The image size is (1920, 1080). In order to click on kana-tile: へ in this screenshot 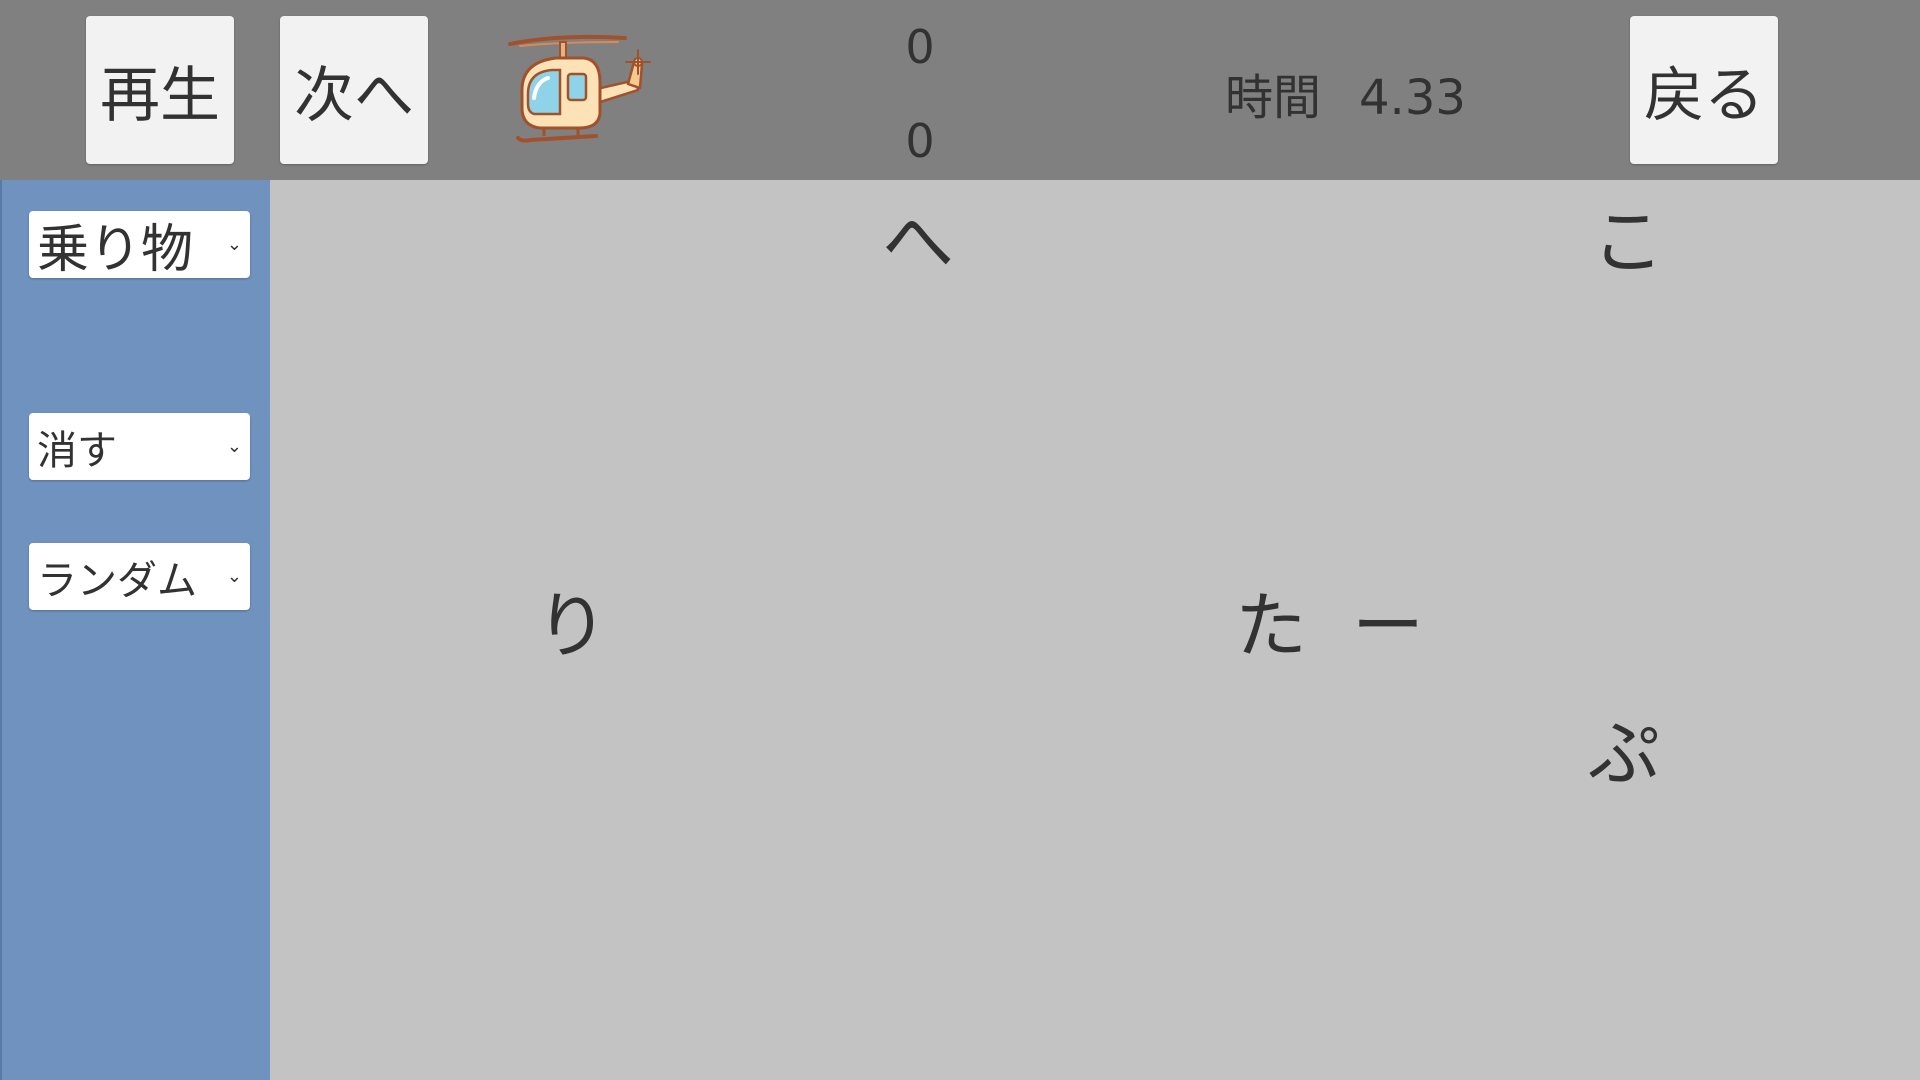, I will do `click(918, 242)`.